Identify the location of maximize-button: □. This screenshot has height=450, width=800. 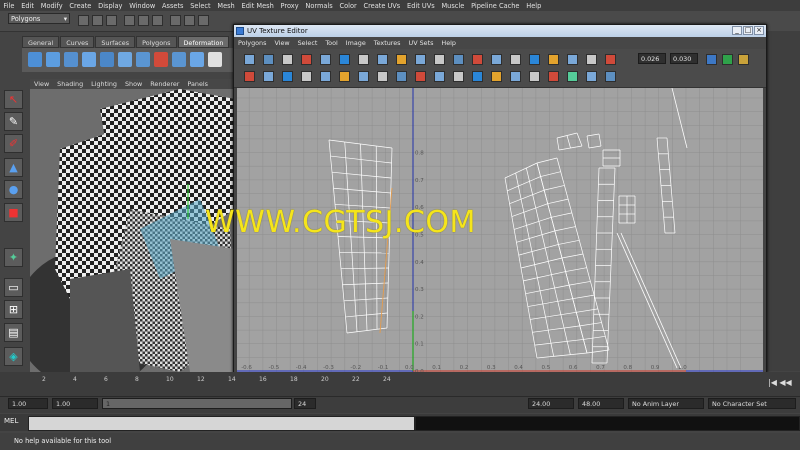
(748, 30).